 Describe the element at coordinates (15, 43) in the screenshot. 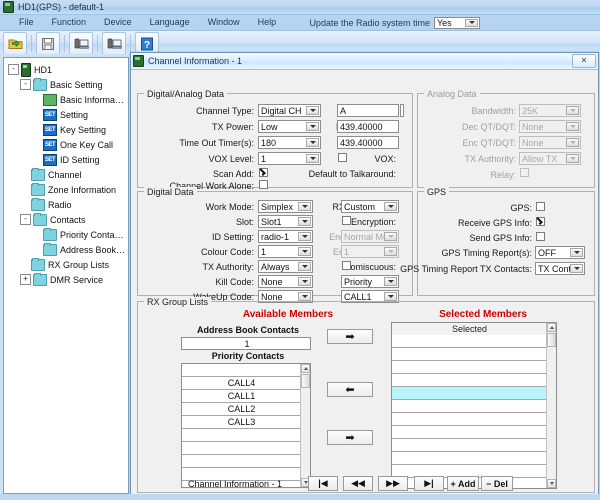

I see `open-file-button` at that location.